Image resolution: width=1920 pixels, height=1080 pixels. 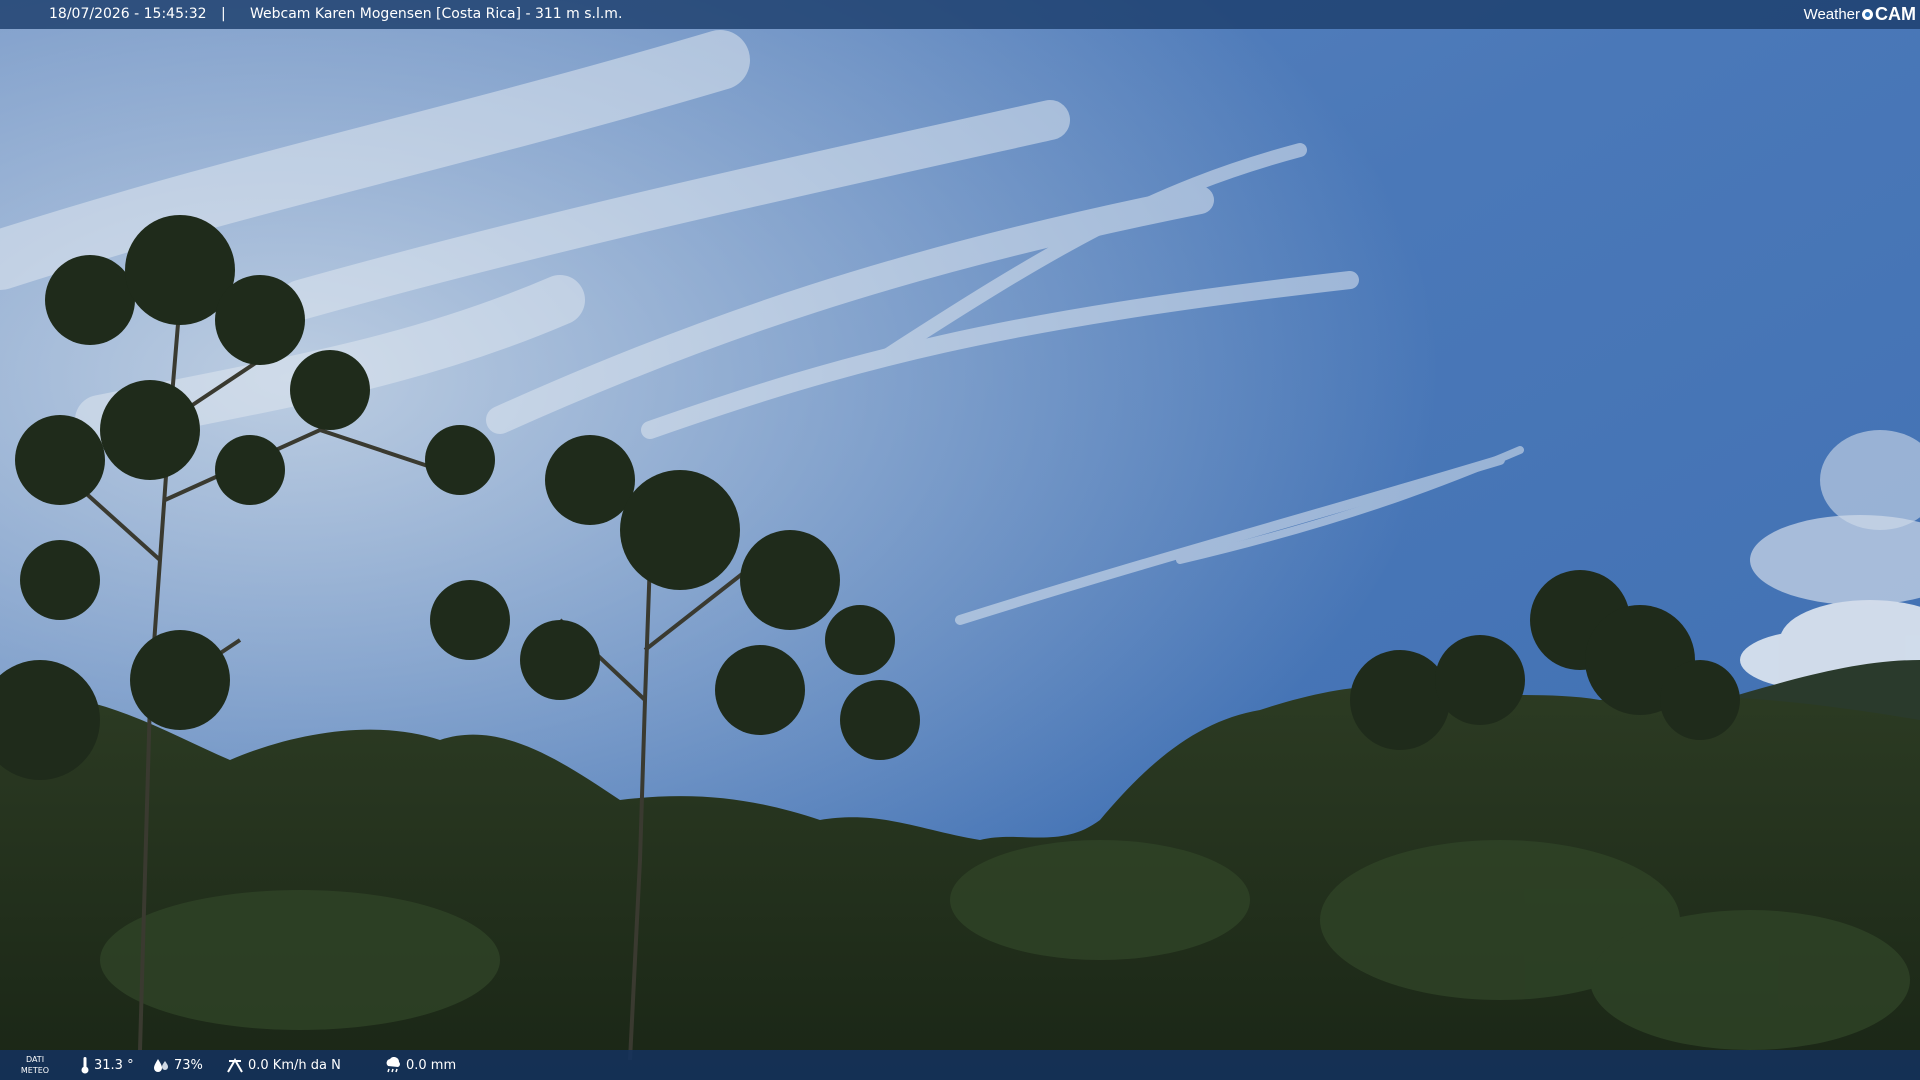 I want to click on weather-label: DATI METEO, so click(x=35, y=1065).